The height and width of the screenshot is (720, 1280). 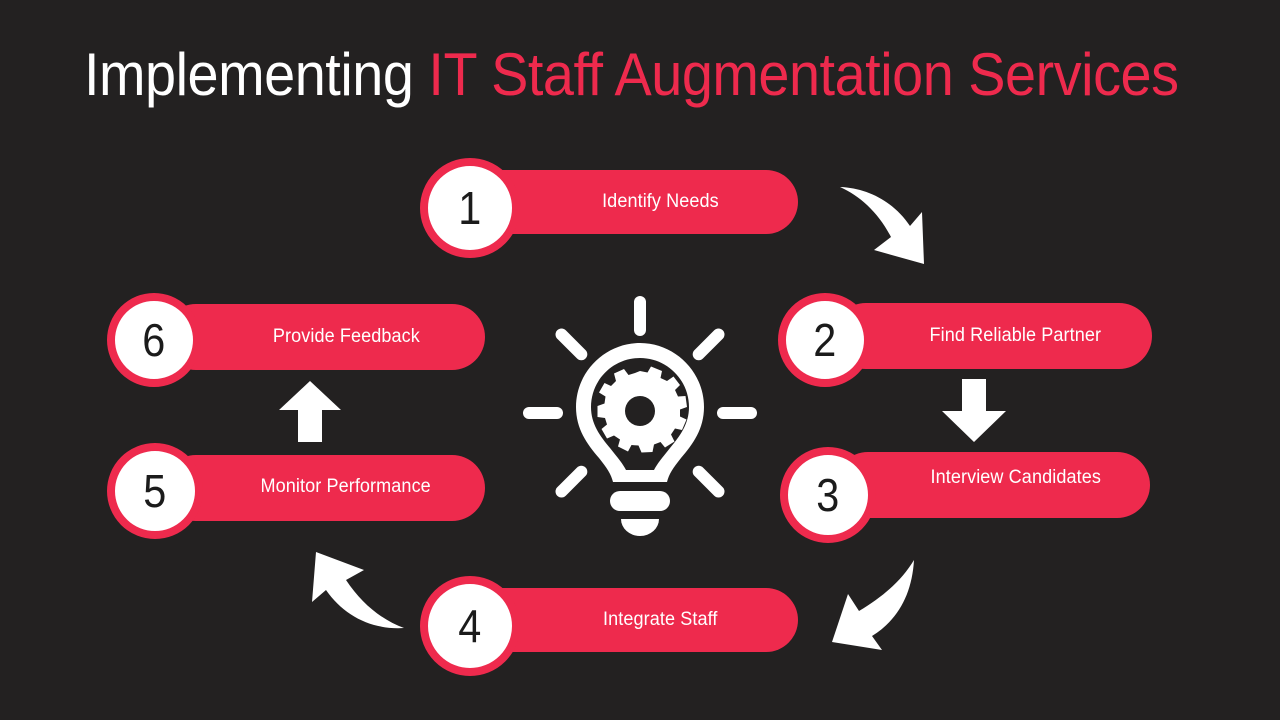 I want to click on step-2-pill: Find Reliable Partner, so click(x=992, y=336).